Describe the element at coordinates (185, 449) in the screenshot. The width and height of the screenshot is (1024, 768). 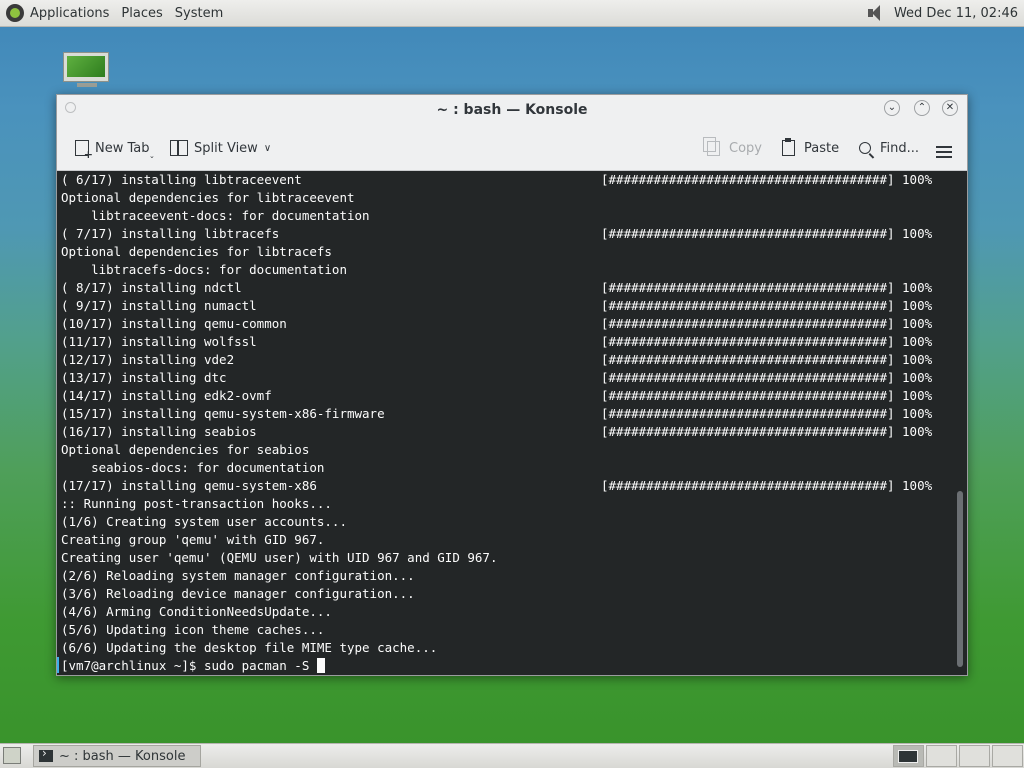
I see `terminal-line: Optional dependencies for seabios` at that location.